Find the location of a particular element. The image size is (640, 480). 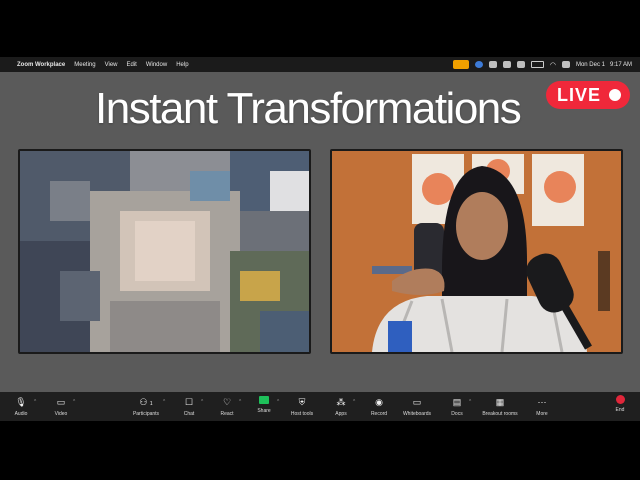

more-icon: ⋯ is located at coordinates (542, 402).